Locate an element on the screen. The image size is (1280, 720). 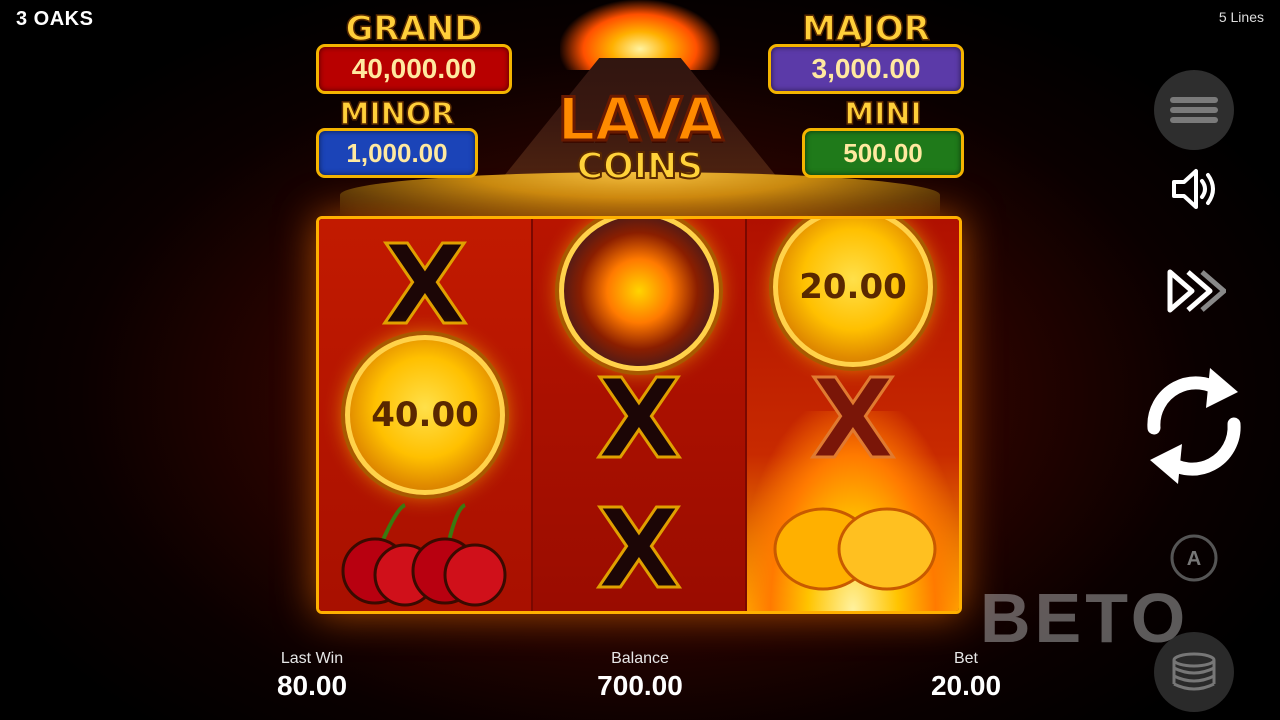
cherry-icon is located at coordinates (424, 555).